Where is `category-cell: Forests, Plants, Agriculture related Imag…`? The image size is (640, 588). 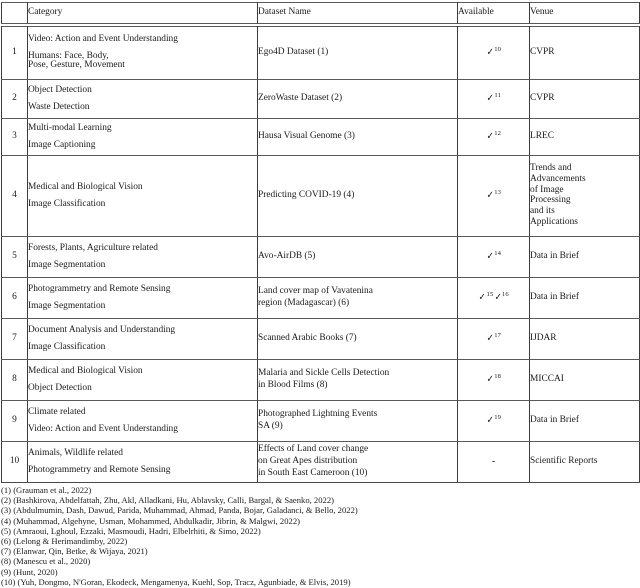 category-cell: Forests, Plants, Agriculture related Imag… is located at coordinates (142, 257).